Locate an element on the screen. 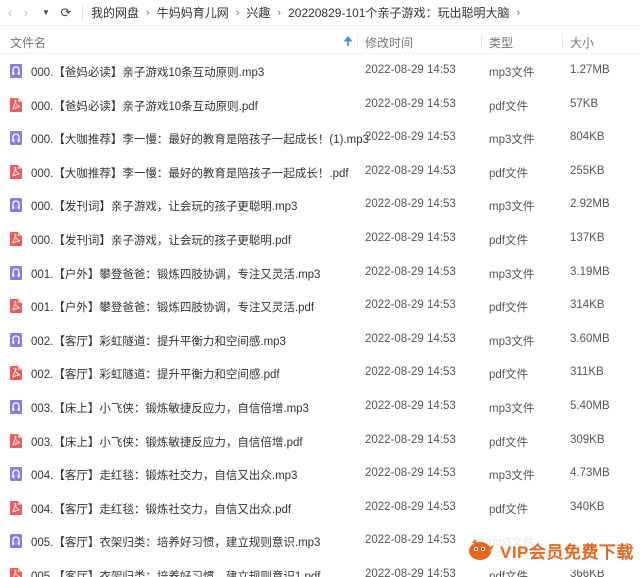 This screenshot has width=640, height=577. file-name: 000.【发刊词】亲子游戏，让会玩的孩子更聪明.mp3 is located at coordinates (164, 207).